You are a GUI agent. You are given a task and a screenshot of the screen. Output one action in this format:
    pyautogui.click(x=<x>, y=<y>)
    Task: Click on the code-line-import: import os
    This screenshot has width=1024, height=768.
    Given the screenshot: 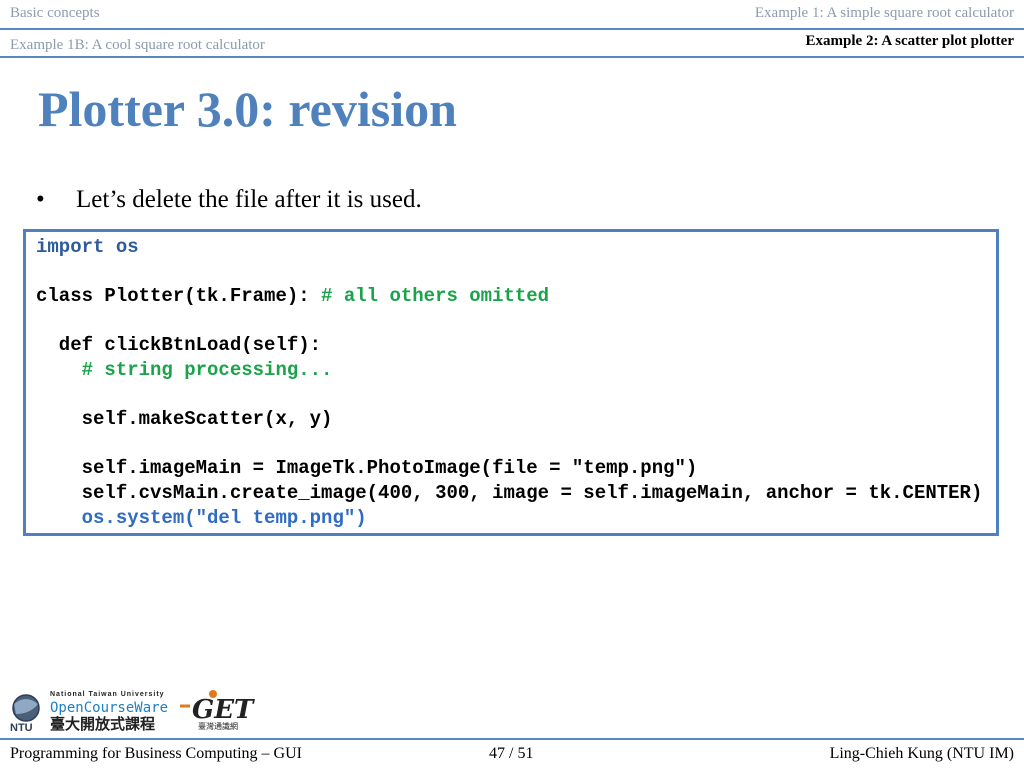 What is the action you would take?
    pyautogui.click(x=87, y=247)
    